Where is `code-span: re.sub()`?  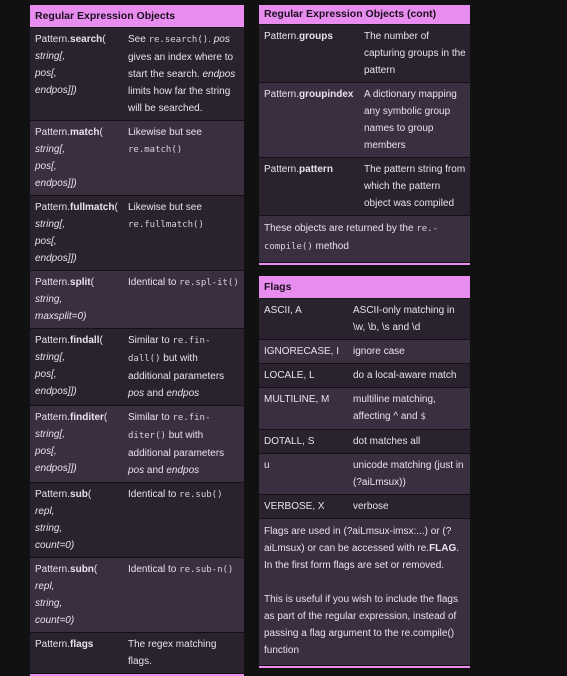
code-span: re.sub() is located at coordinates (201, 495).